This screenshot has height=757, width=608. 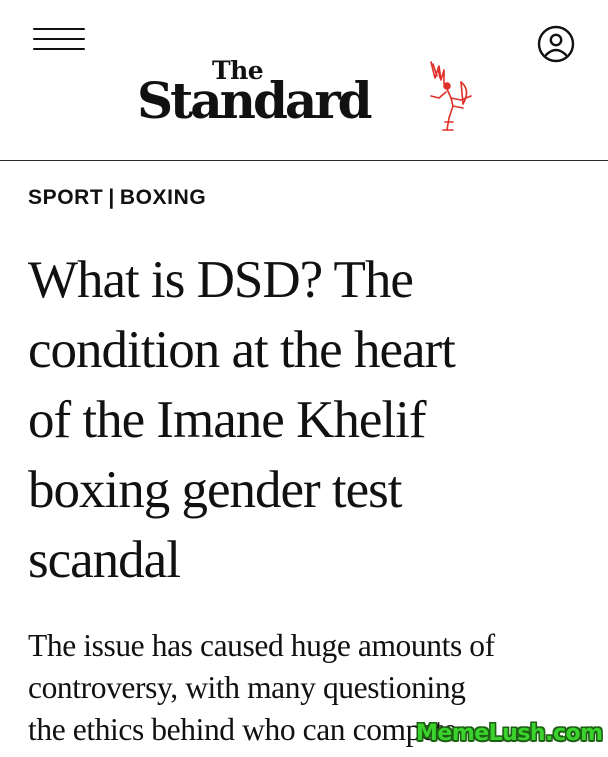 I want to click on memelush-watermark: MemeLush.com, so click(x=509, y=733).